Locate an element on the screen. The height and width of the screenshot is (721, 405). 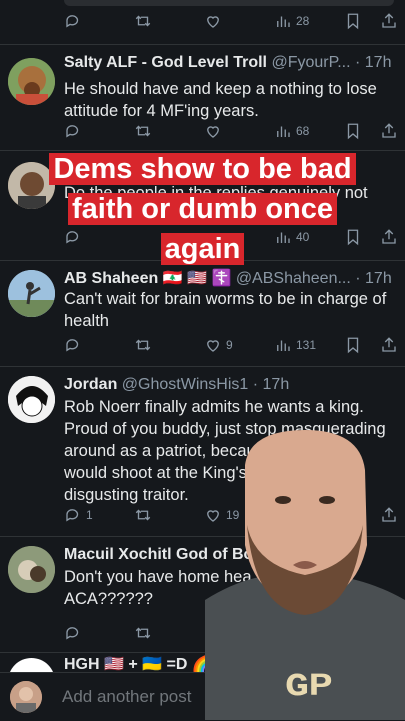
views-stat: 131 is located at coordinates (295, 345).